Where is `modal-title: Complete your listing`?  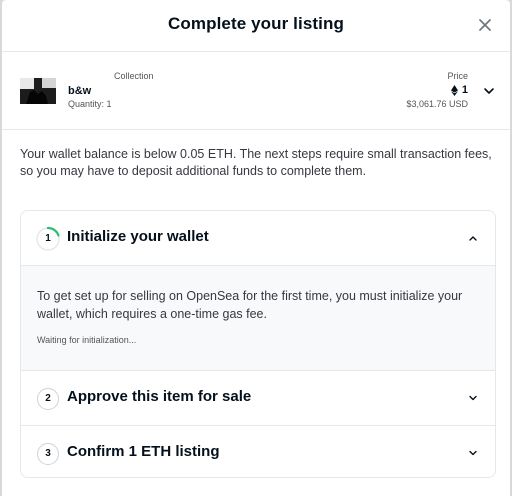 modal-title: Complete your listing is located at coordinates (256, 23).